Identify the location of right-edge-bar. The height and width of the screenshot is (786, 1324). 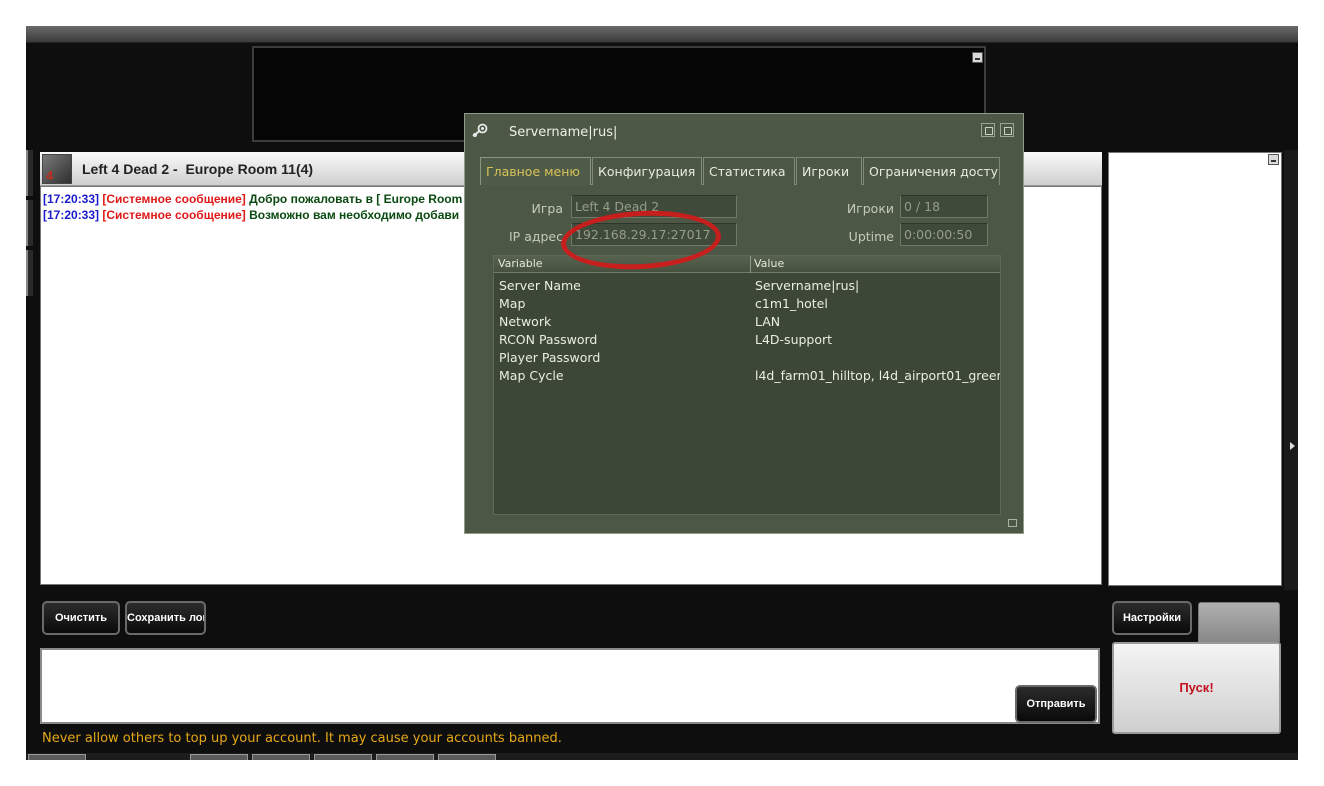
(1291, 370).